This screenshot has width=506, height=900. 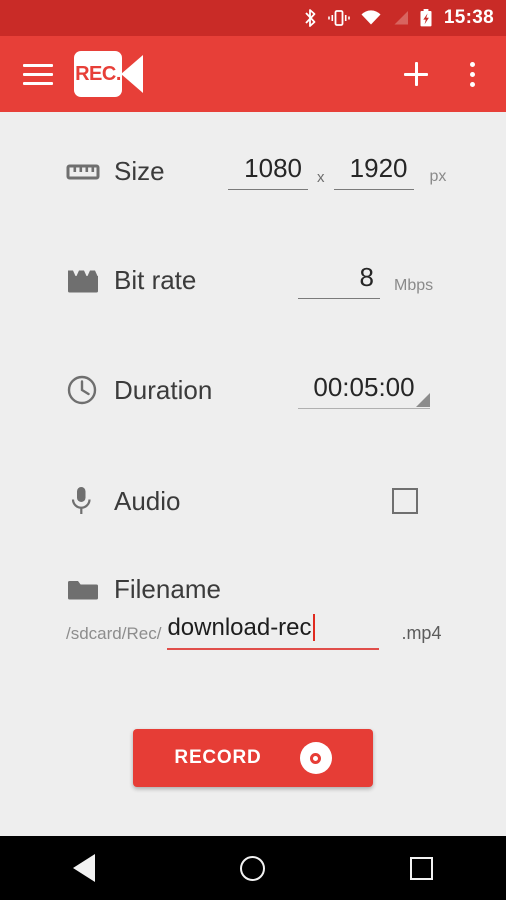 I want to click on clapperboard-icon, so click(x=87, y=281).